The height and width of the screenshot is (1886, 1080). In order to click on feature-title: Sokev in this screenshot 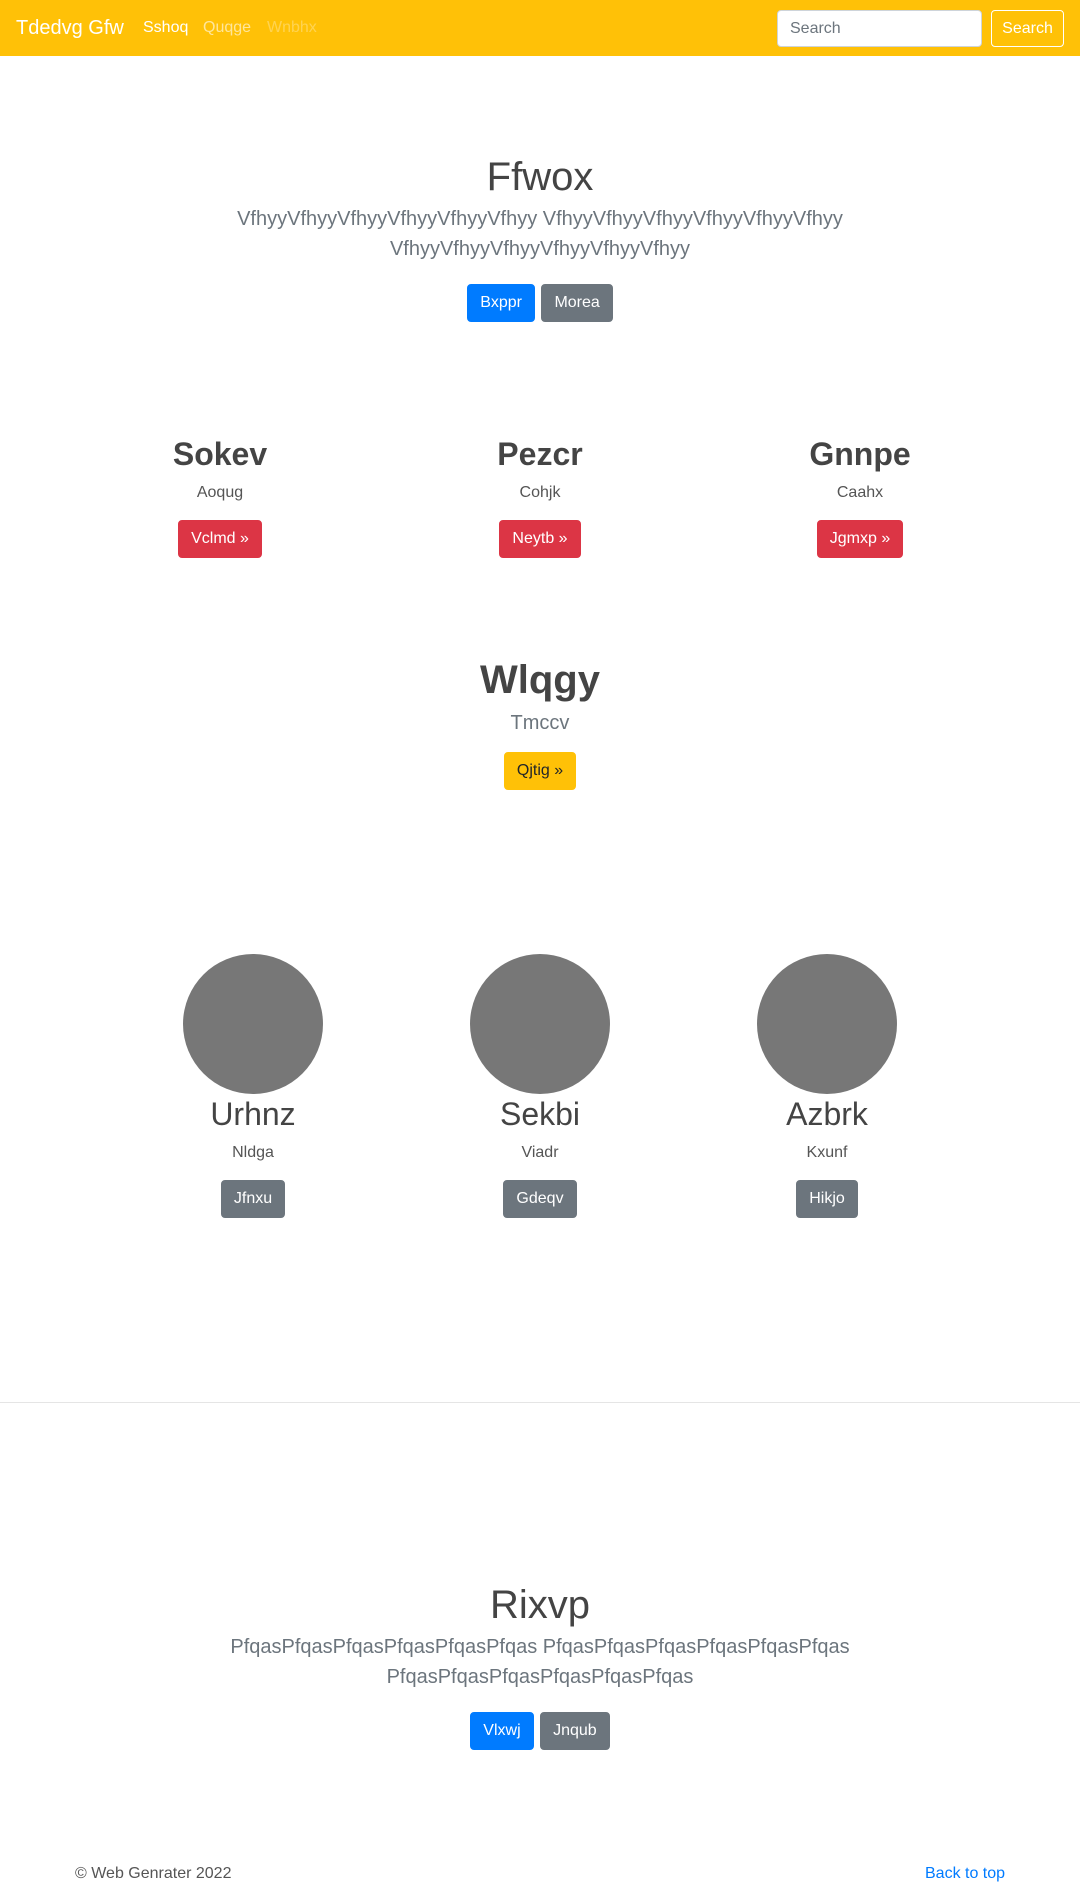, I will do `click(220, 454)`.